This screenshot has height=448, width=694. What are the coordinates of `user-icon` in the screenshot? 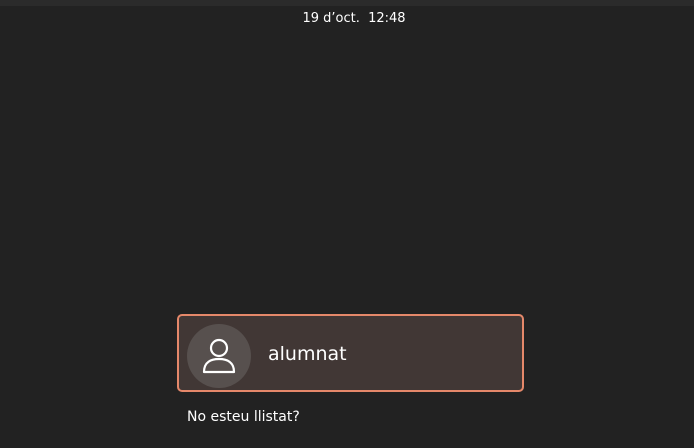 It's located at (219, 356).